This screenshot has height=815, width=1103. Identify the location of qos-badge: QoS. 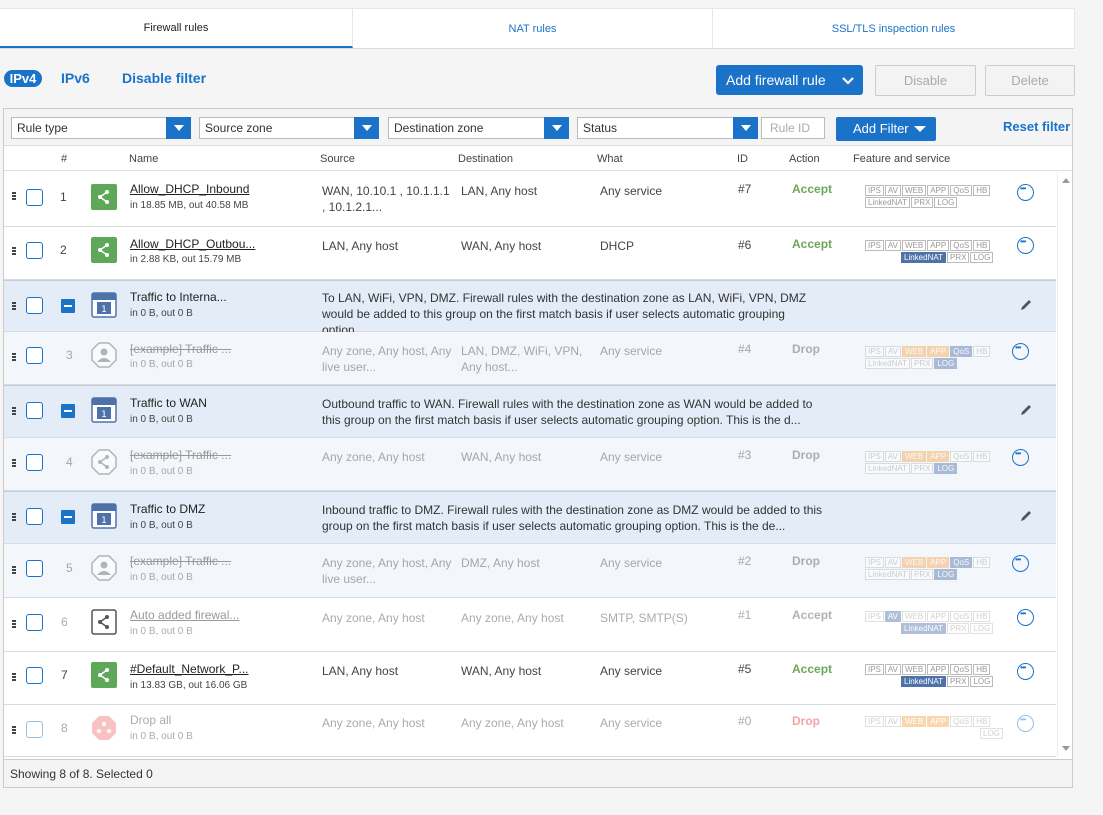
(961, 245).